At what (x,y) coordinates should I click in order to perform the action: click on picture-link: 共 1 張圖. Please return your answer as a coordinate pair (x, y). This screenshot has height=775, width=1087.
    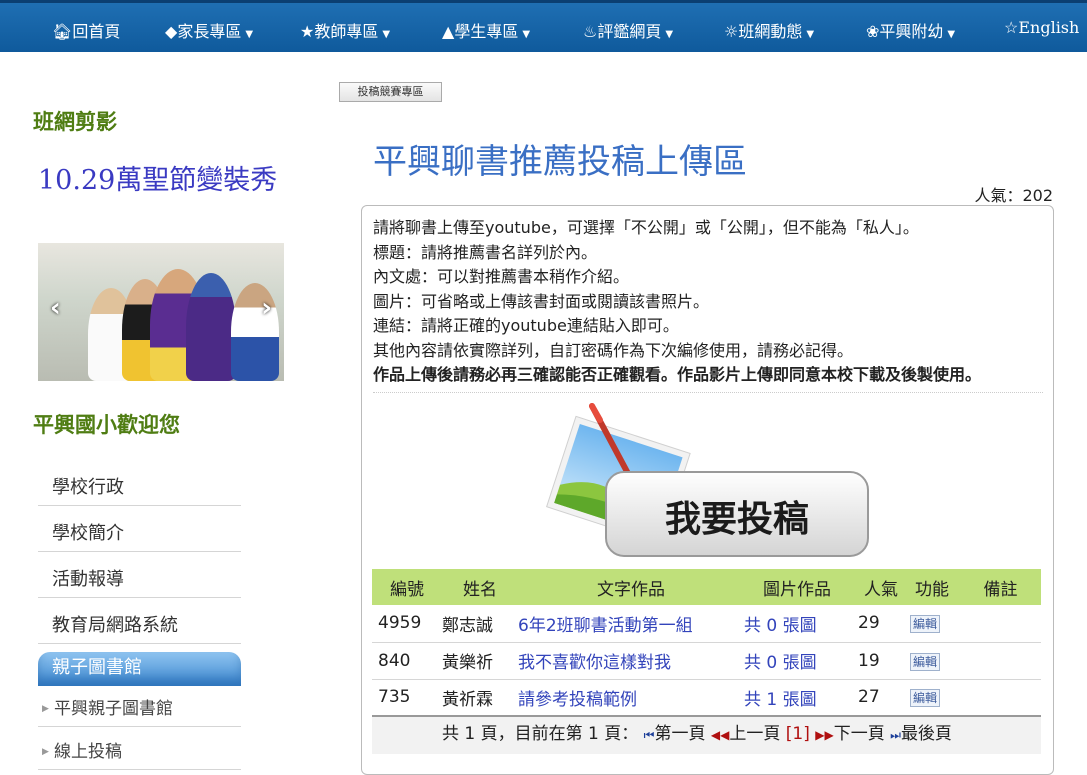
    Looking at the image, I should click on (780, 700).